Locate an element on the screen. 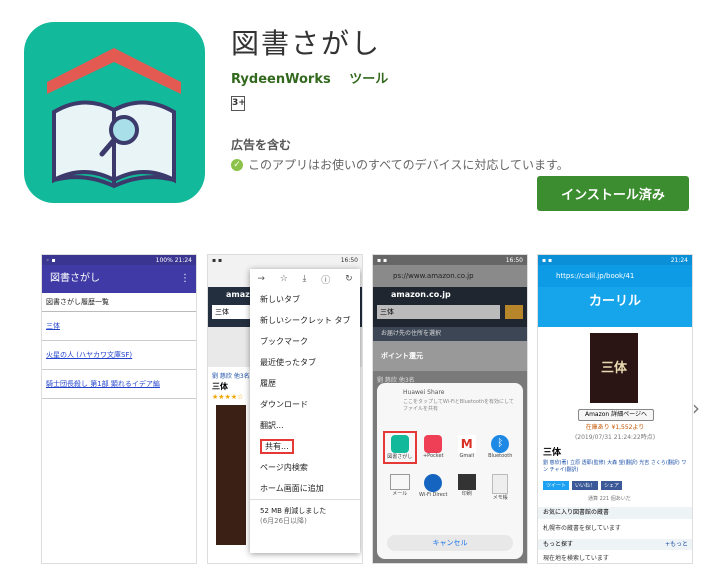  share-app: M Gmail is located at coordinates (467, 447).